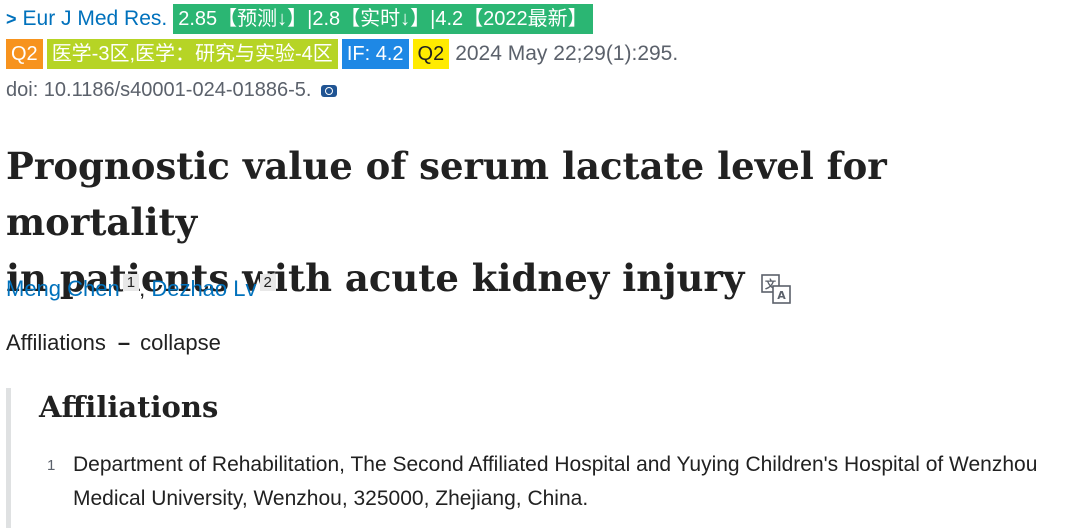 The width and height of the screenshot is (1080, 528). I want to click on doi-text: doi: 10.1186/s40001-024-01886-5., so click(158, 90).